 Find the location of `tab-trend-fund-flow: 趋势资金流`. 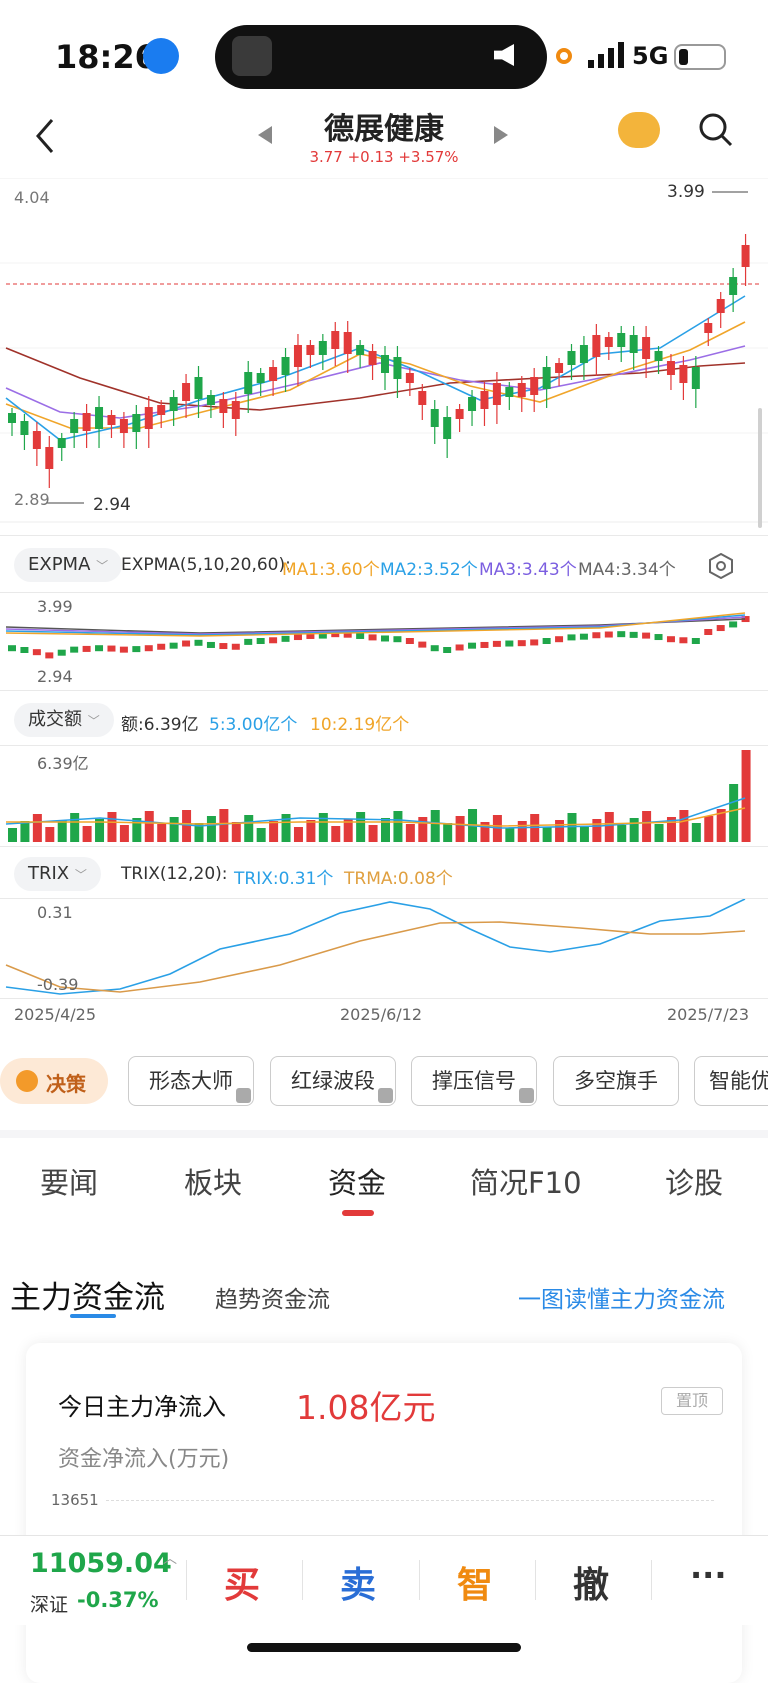

tab-trend-fund-flow: 趋势资金流 is located at coordinates (272, 1297).